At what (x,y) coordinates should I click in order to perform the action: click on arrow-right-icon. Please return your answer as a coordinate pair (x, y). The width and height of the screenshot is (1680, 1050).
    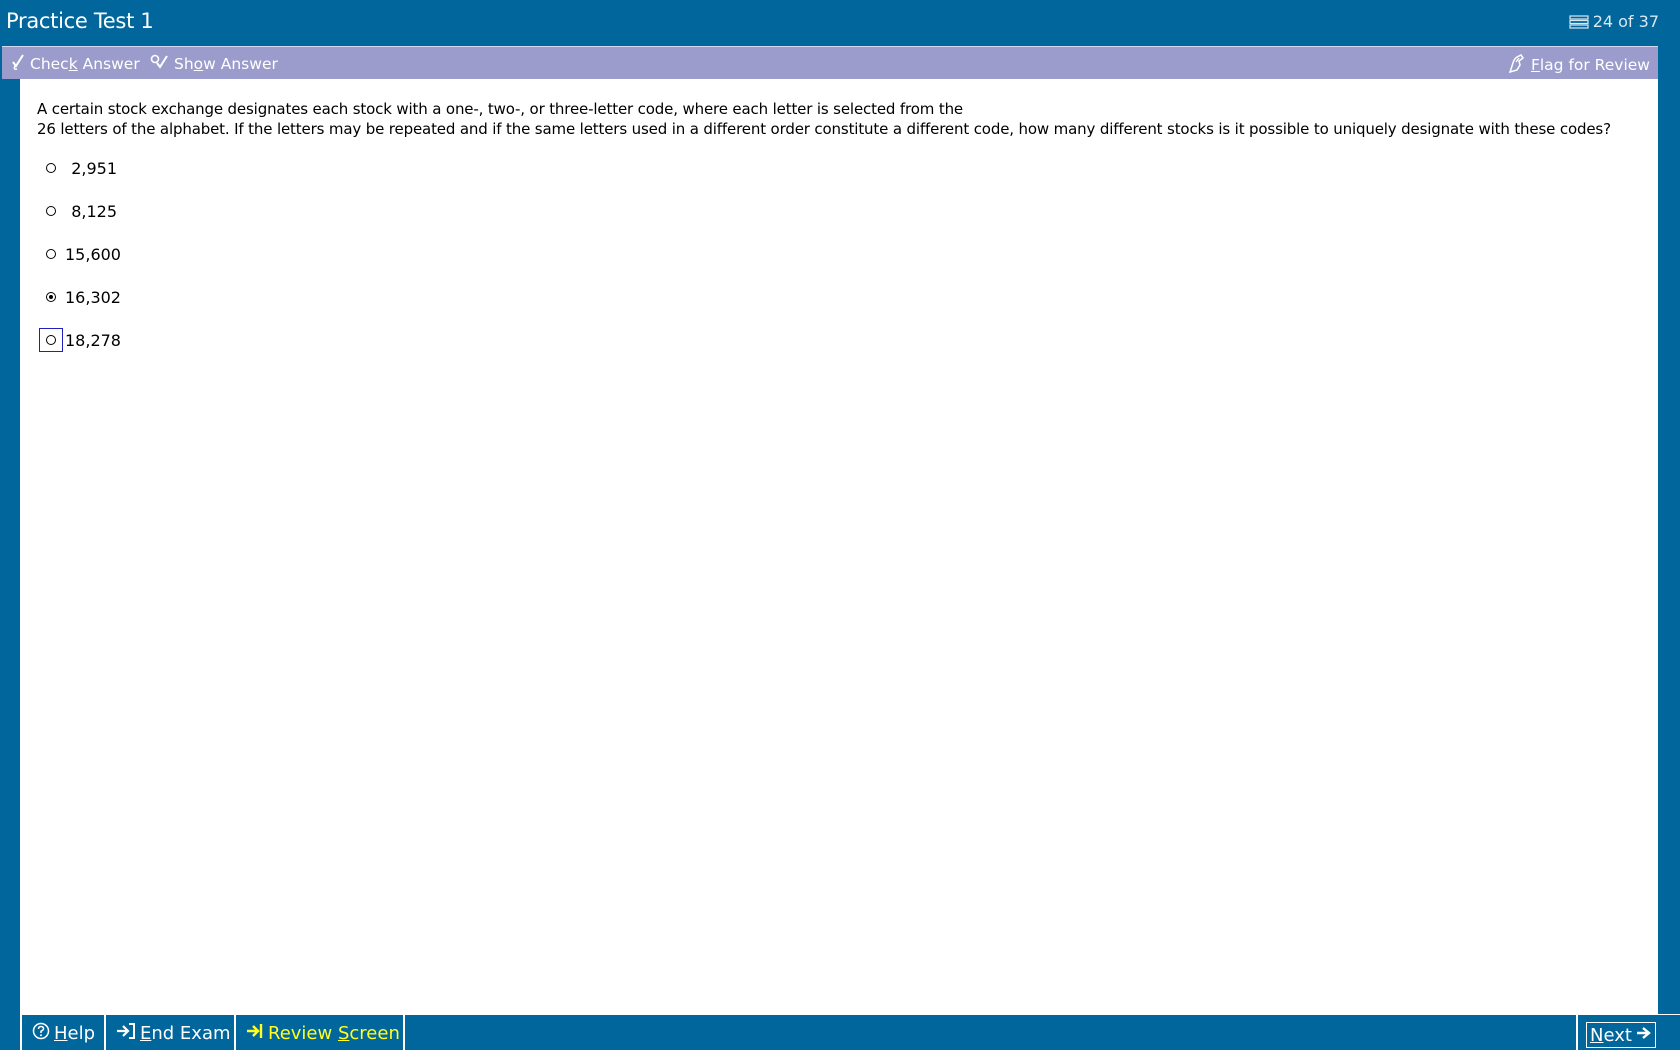
    Looking at the image, I should click on (1644, 1035).